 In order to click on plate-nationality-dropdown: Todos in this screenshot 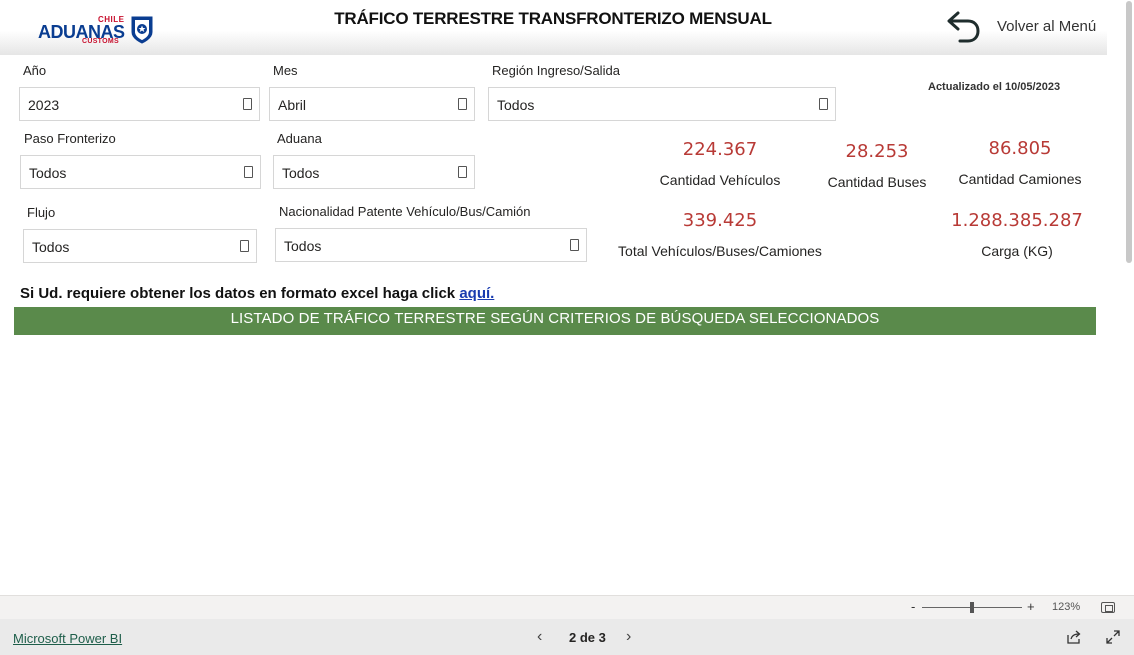, I will do `click(431, 245)`.